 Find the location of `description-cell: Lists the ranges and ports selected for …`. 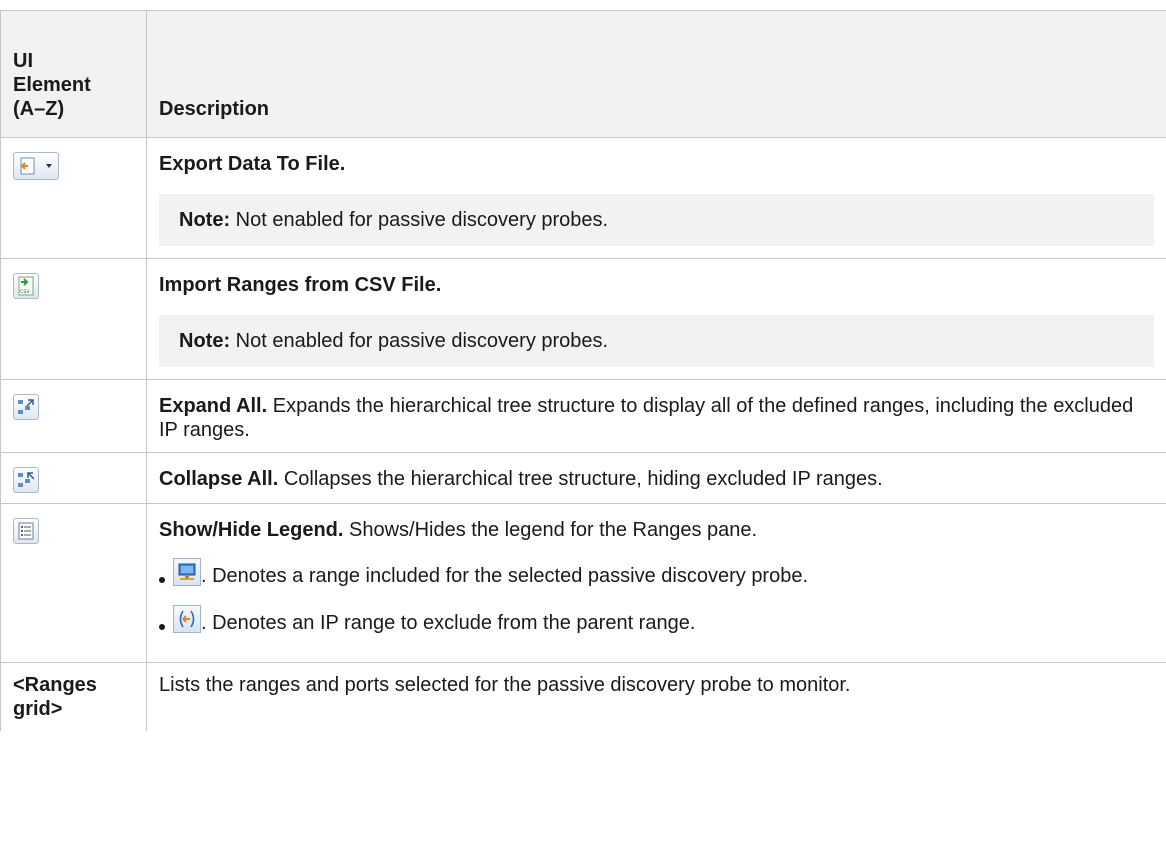

description-cell: Lists the ranges and ports selected for … is located at coordinates (656, 696).